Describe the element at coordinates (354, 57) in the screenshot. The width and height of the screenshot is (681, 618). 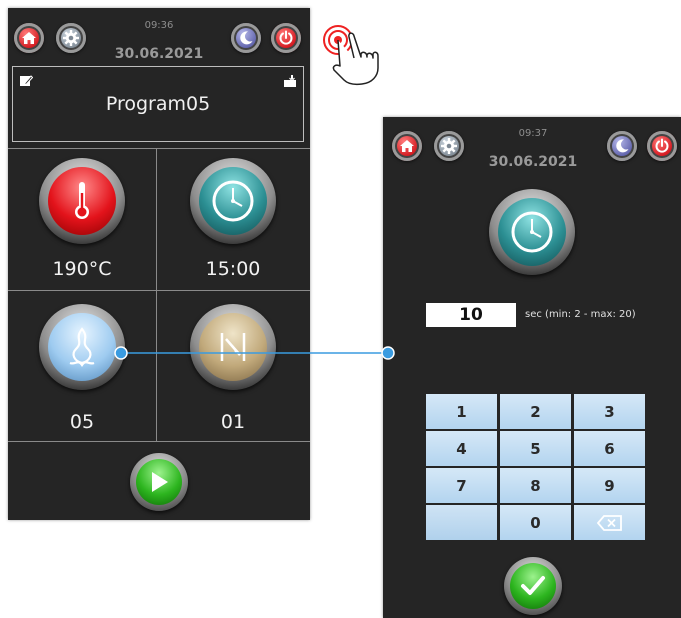
I see `hand-tap-icon` at that location.